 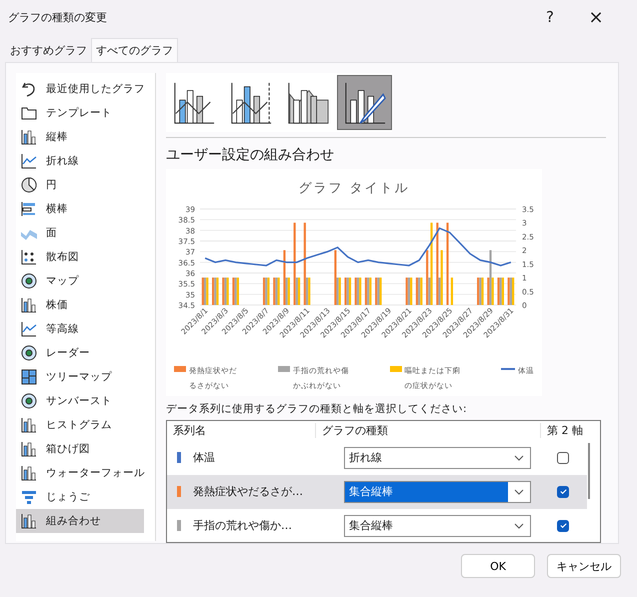 I want to click on scatter-plot-icon, so click(x=29, y=257).